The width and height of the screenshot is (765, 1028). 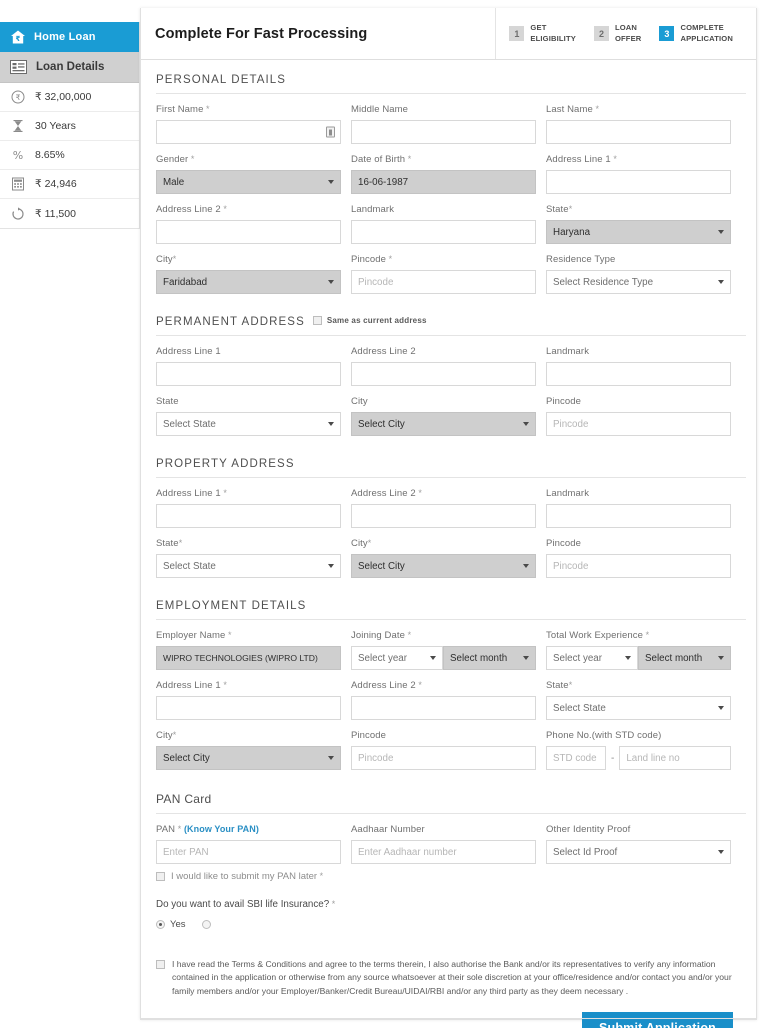 I want to click on gender-select: Male, so click(x=248, y=182).